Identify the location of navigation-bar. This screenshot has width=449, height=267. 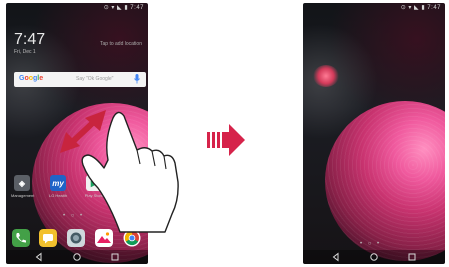
(374, 257).